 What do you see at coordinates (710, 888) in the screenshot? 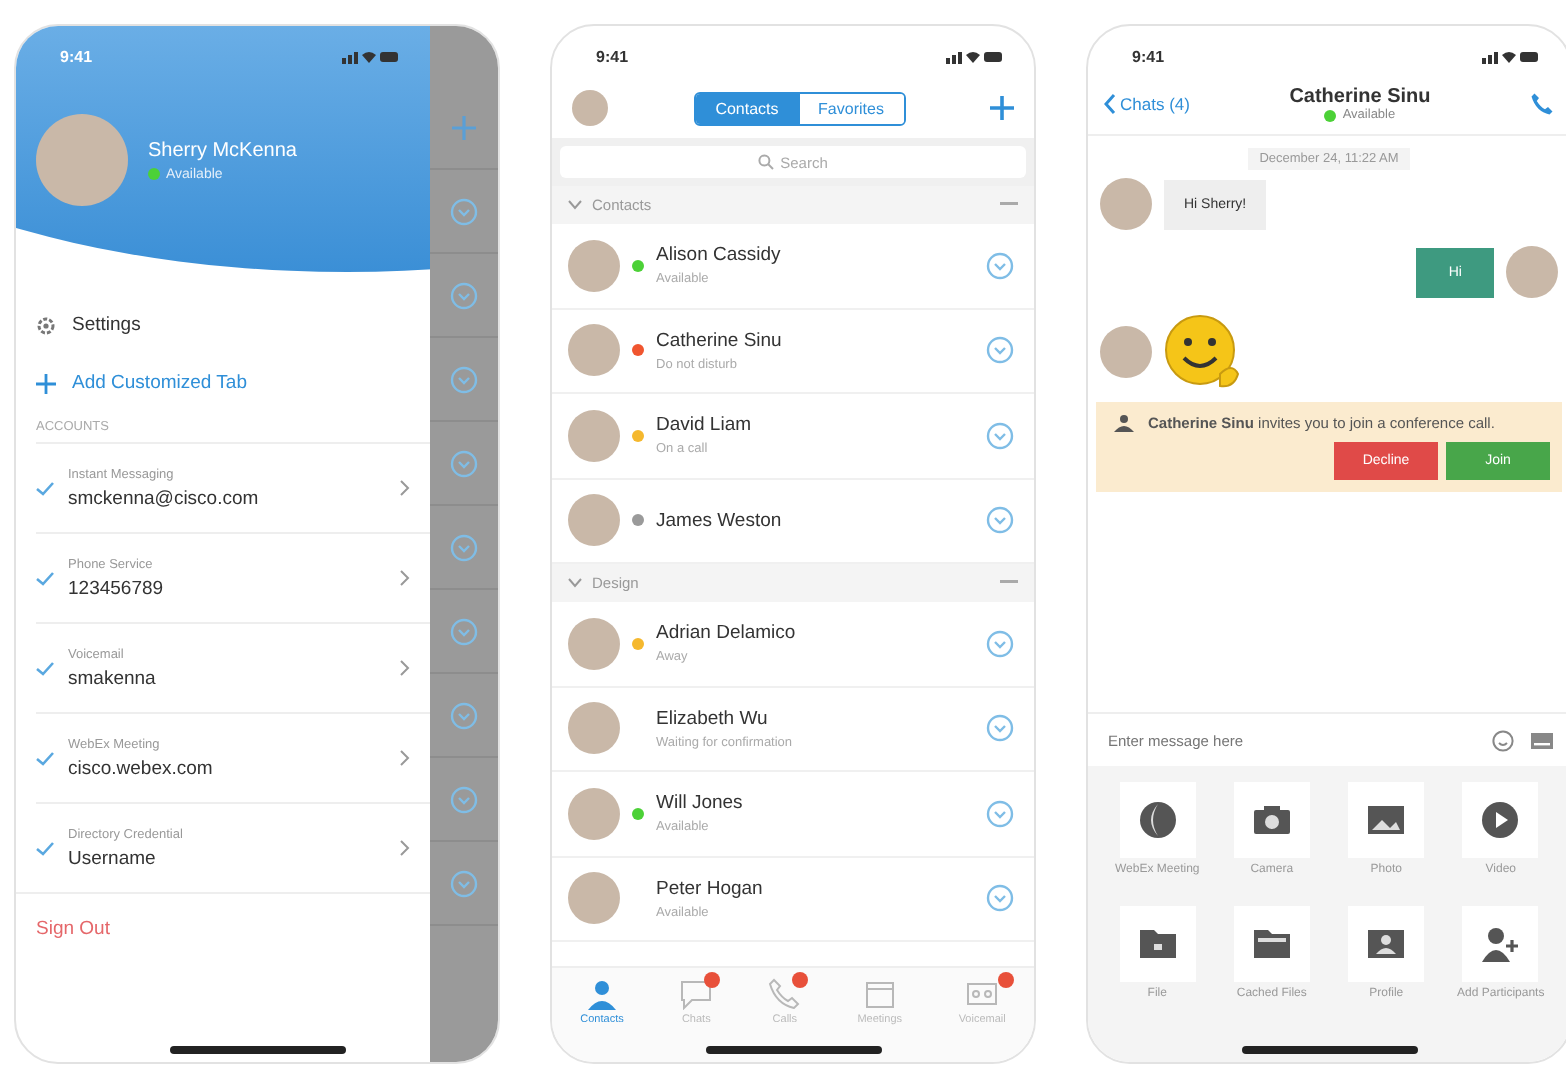
I see `contact-name: Peter Hogan` at bounding box center [710, 888].